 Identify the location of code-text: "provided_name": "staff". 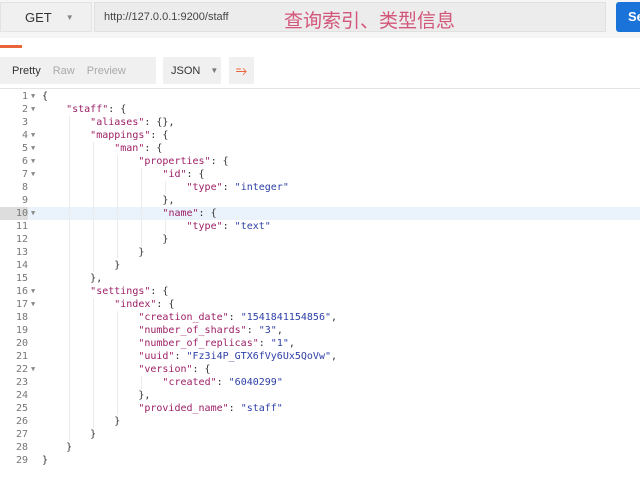
(162, 408).